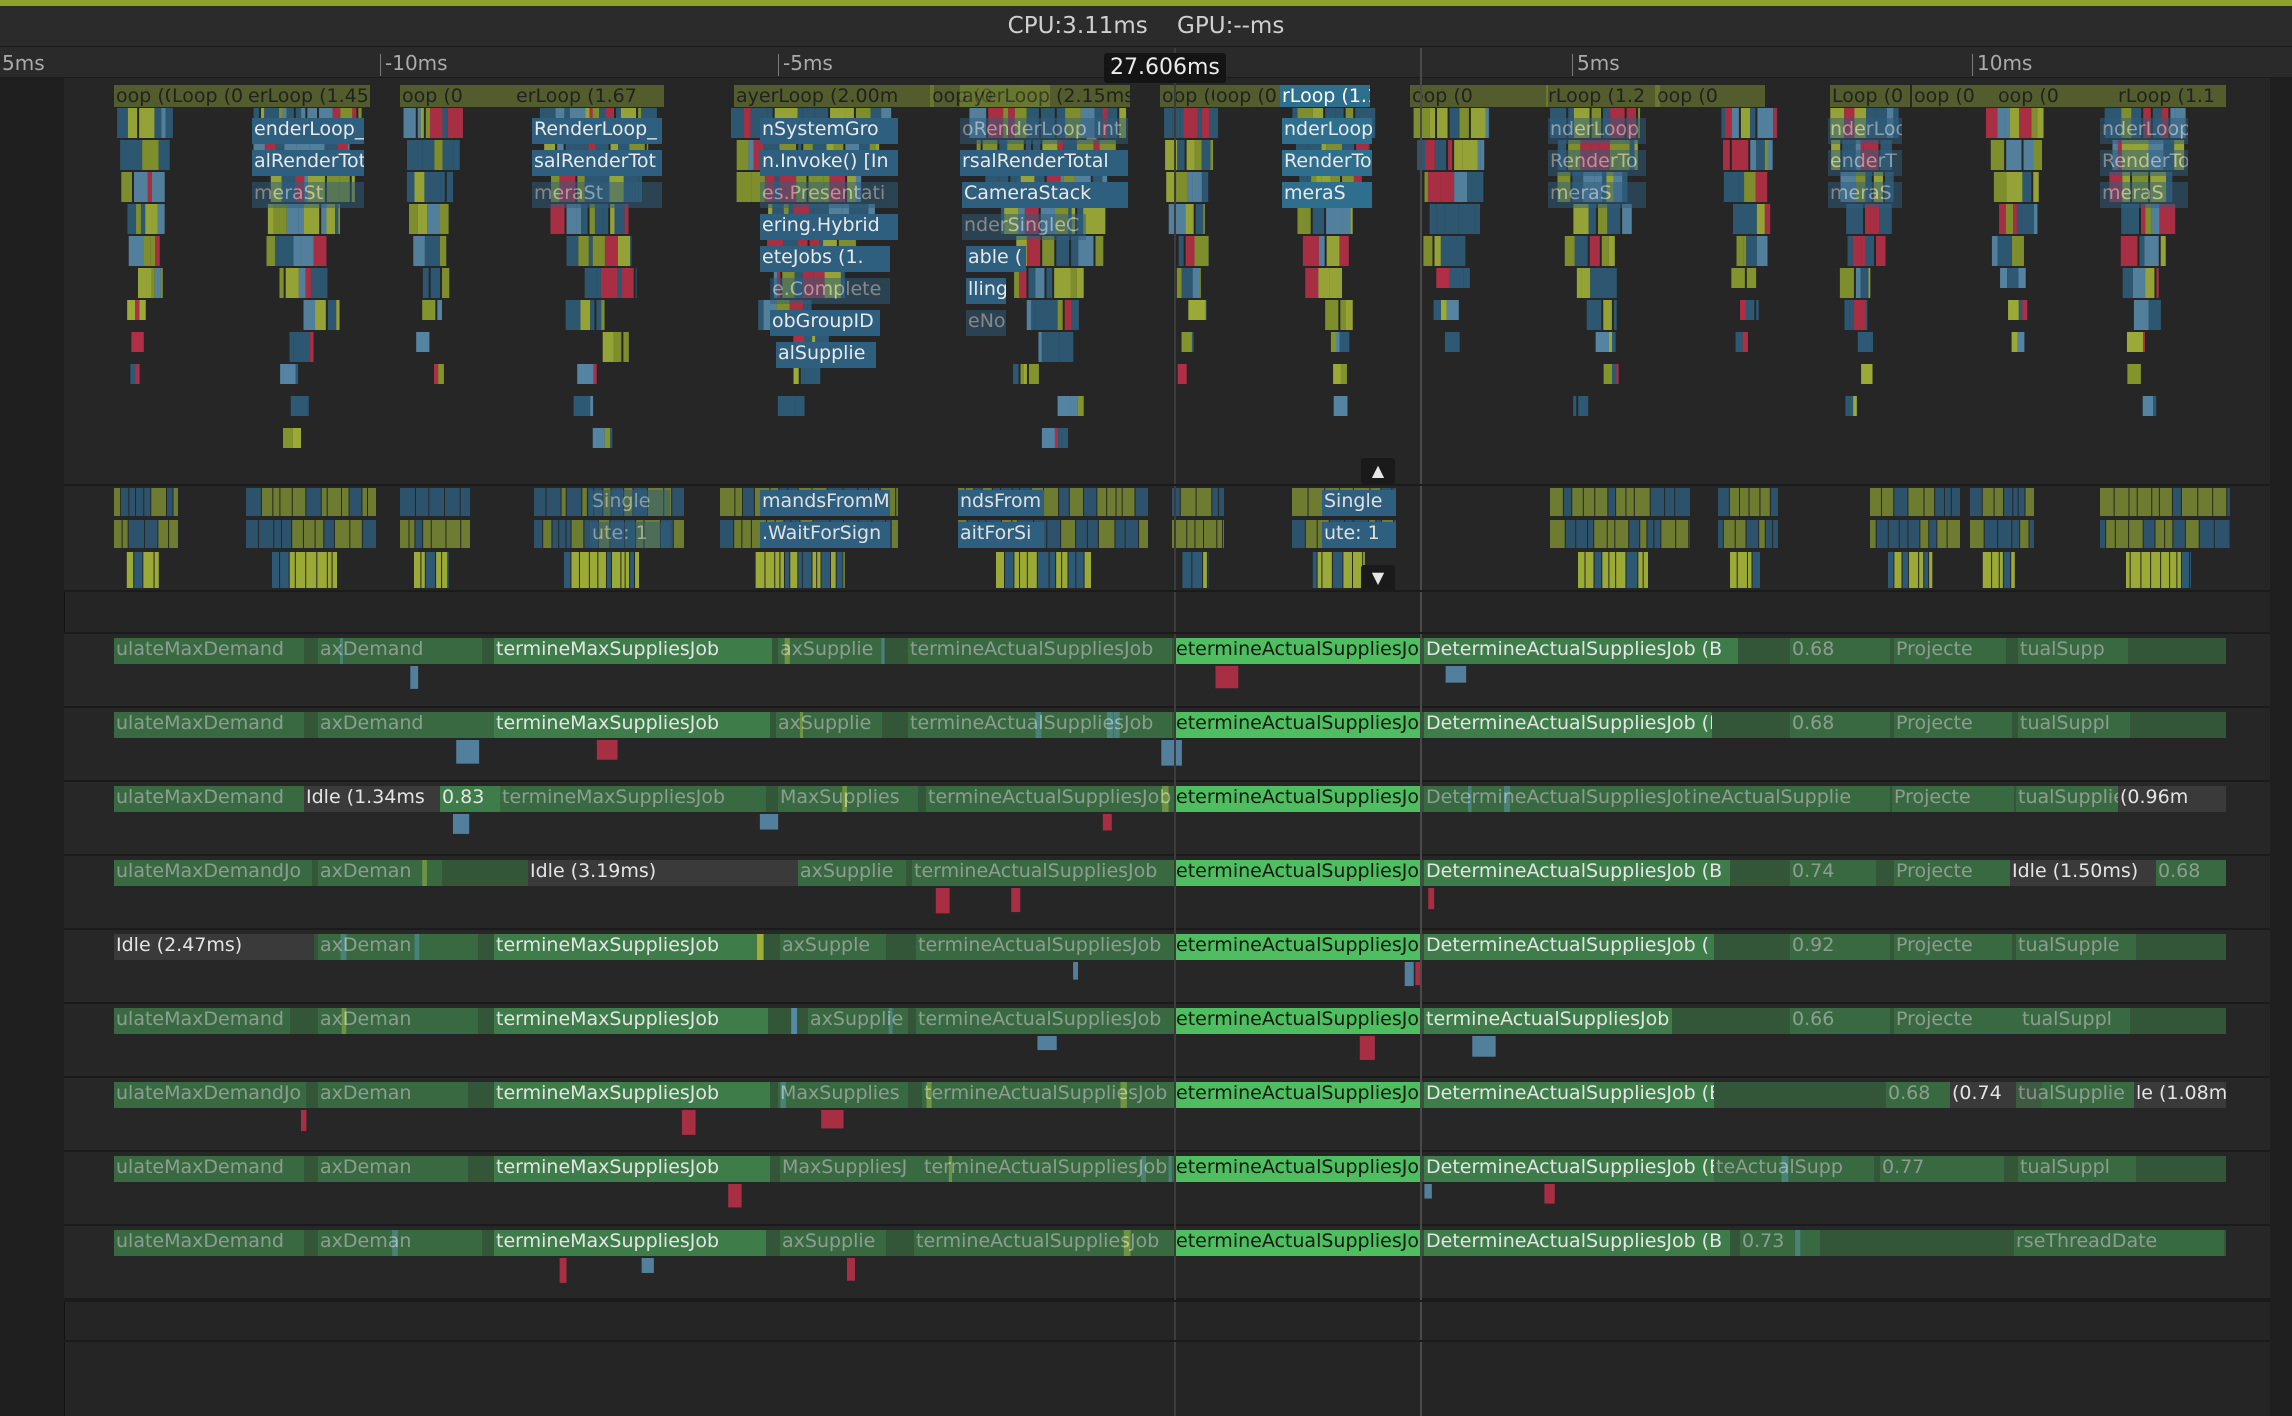  I want to click on sample-label: axDemand, so click(400, 651).